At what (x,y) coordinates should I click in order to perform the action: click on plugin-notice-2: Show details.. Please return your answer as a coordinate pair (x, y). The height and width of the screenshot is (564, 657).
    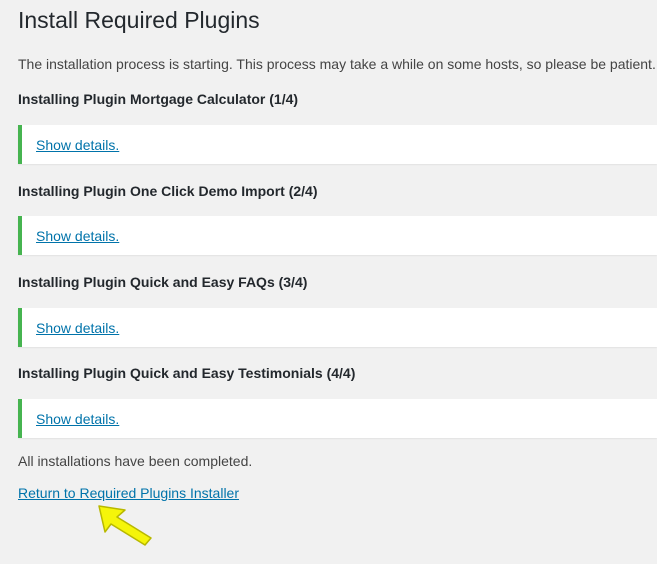
    Looking at the image, I should click on (337, 235).